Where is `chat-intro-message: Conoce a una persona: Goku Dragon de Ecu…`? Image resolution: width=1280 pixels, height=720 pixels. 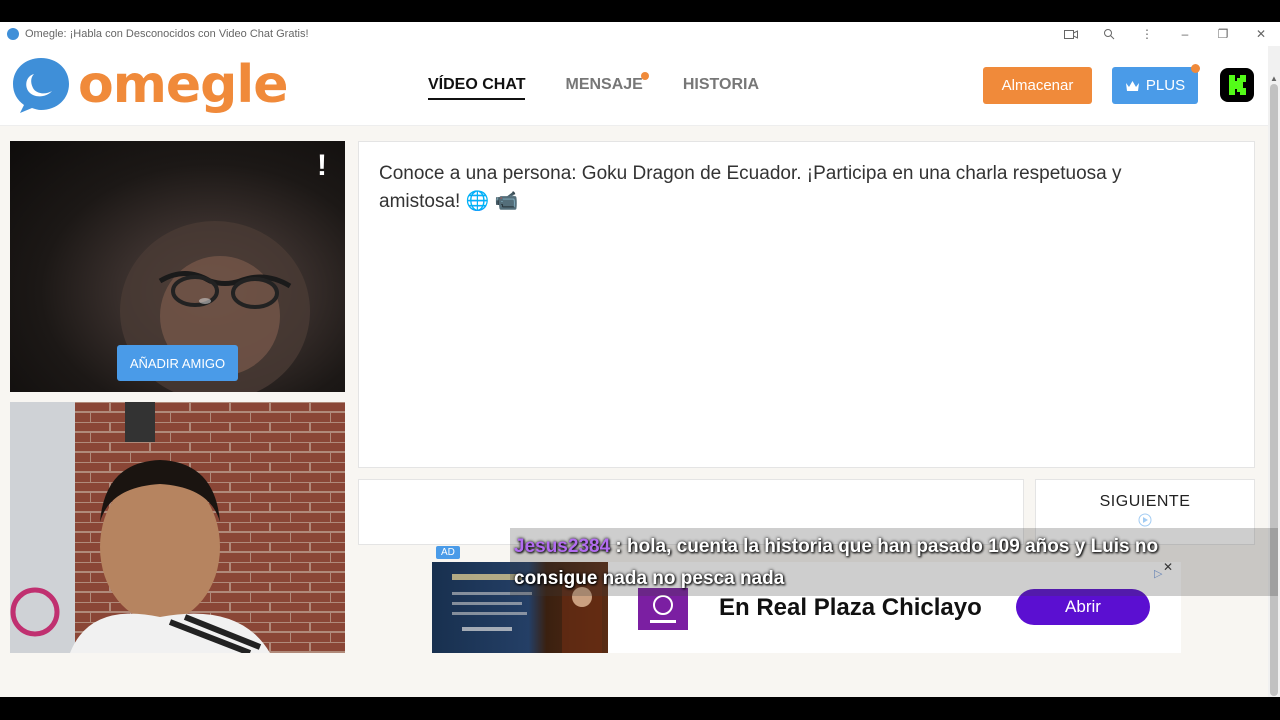 chat-intro-message: Conoce a una persona: Goku Dragon de Ecu… is located at coordinates (750, 187).